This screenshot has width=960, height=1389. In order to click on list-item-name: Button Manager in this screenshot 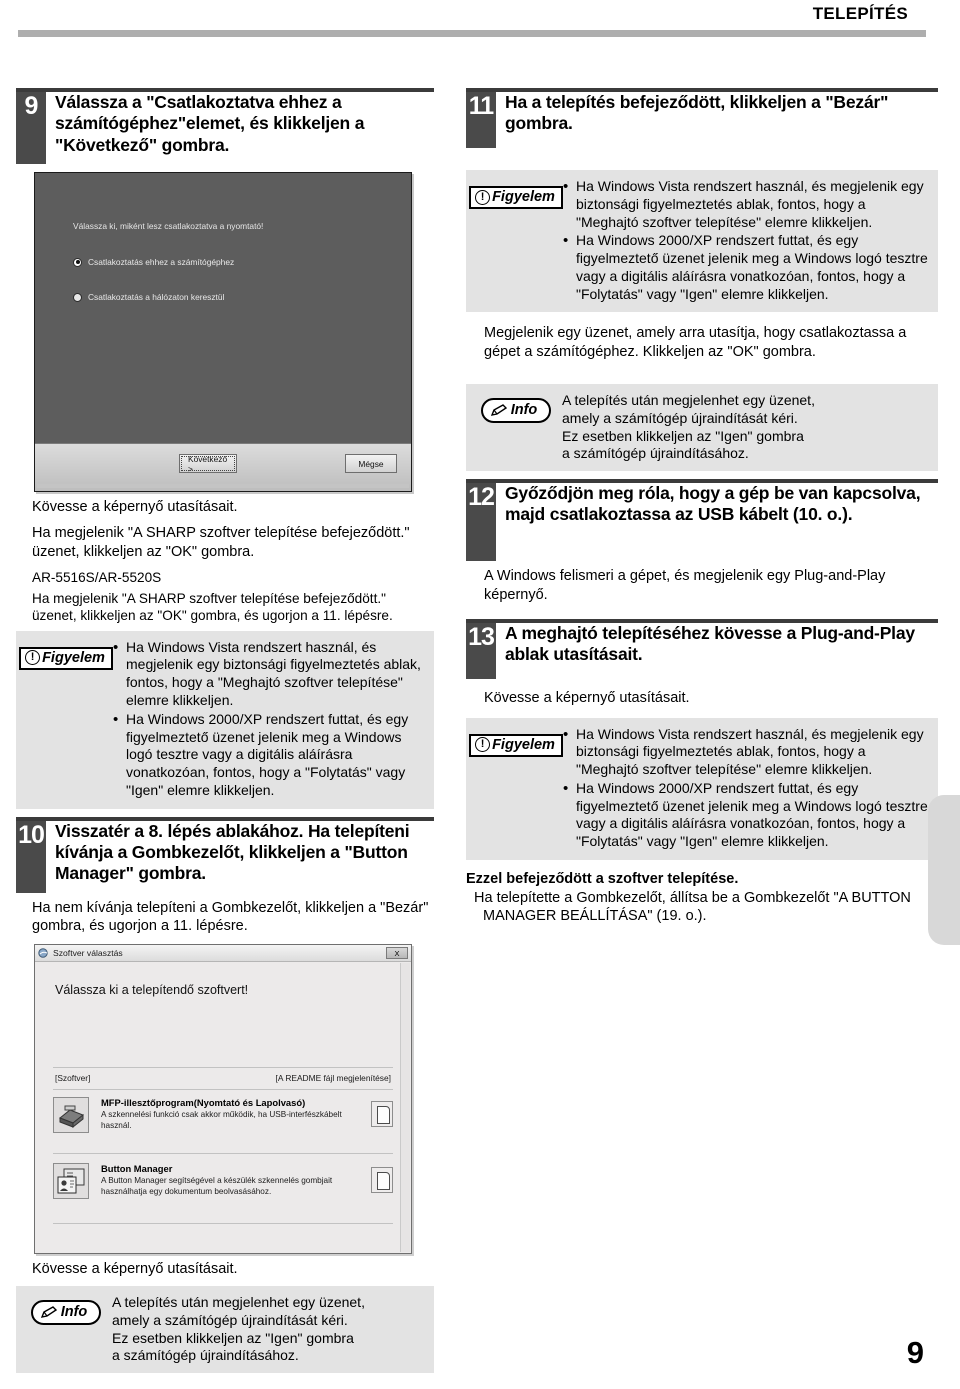, I will do `click(137, 1169)`.